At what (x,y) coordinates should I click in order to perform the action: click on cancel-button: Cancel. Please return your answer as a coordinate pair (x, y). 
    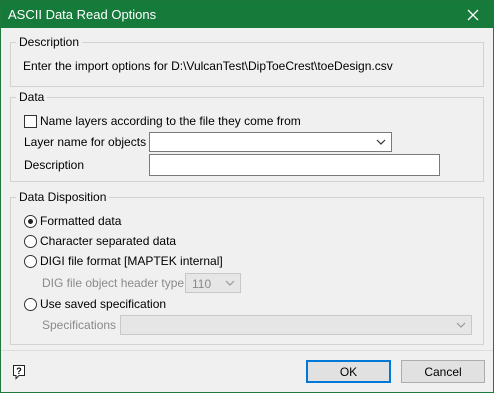
    Looking at the image, I should click on (443, 371).